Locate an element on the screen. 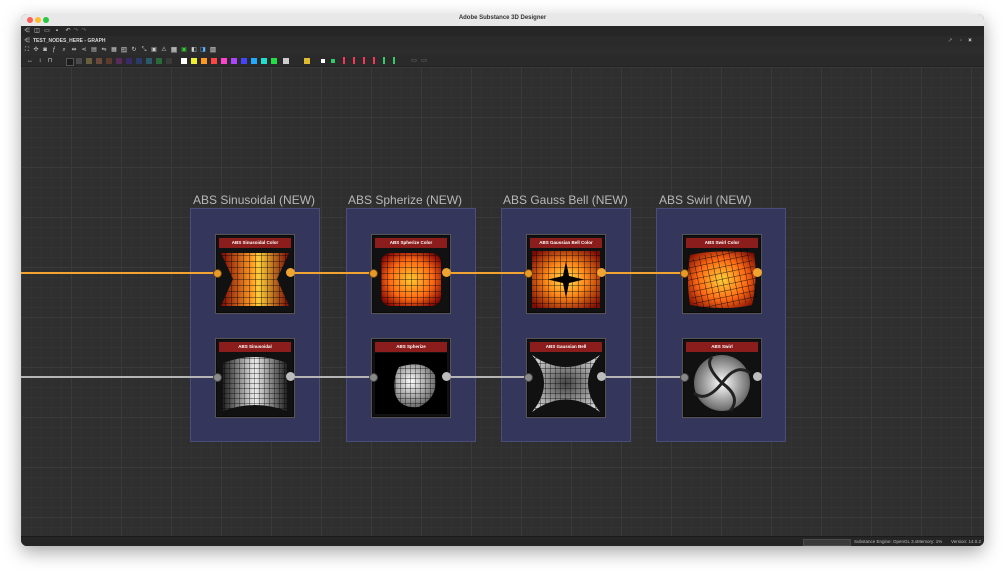 This screenshot has width=1005, height=574. frame-title: ABS Swirl (NEW) is located at coordinates (705, 200).